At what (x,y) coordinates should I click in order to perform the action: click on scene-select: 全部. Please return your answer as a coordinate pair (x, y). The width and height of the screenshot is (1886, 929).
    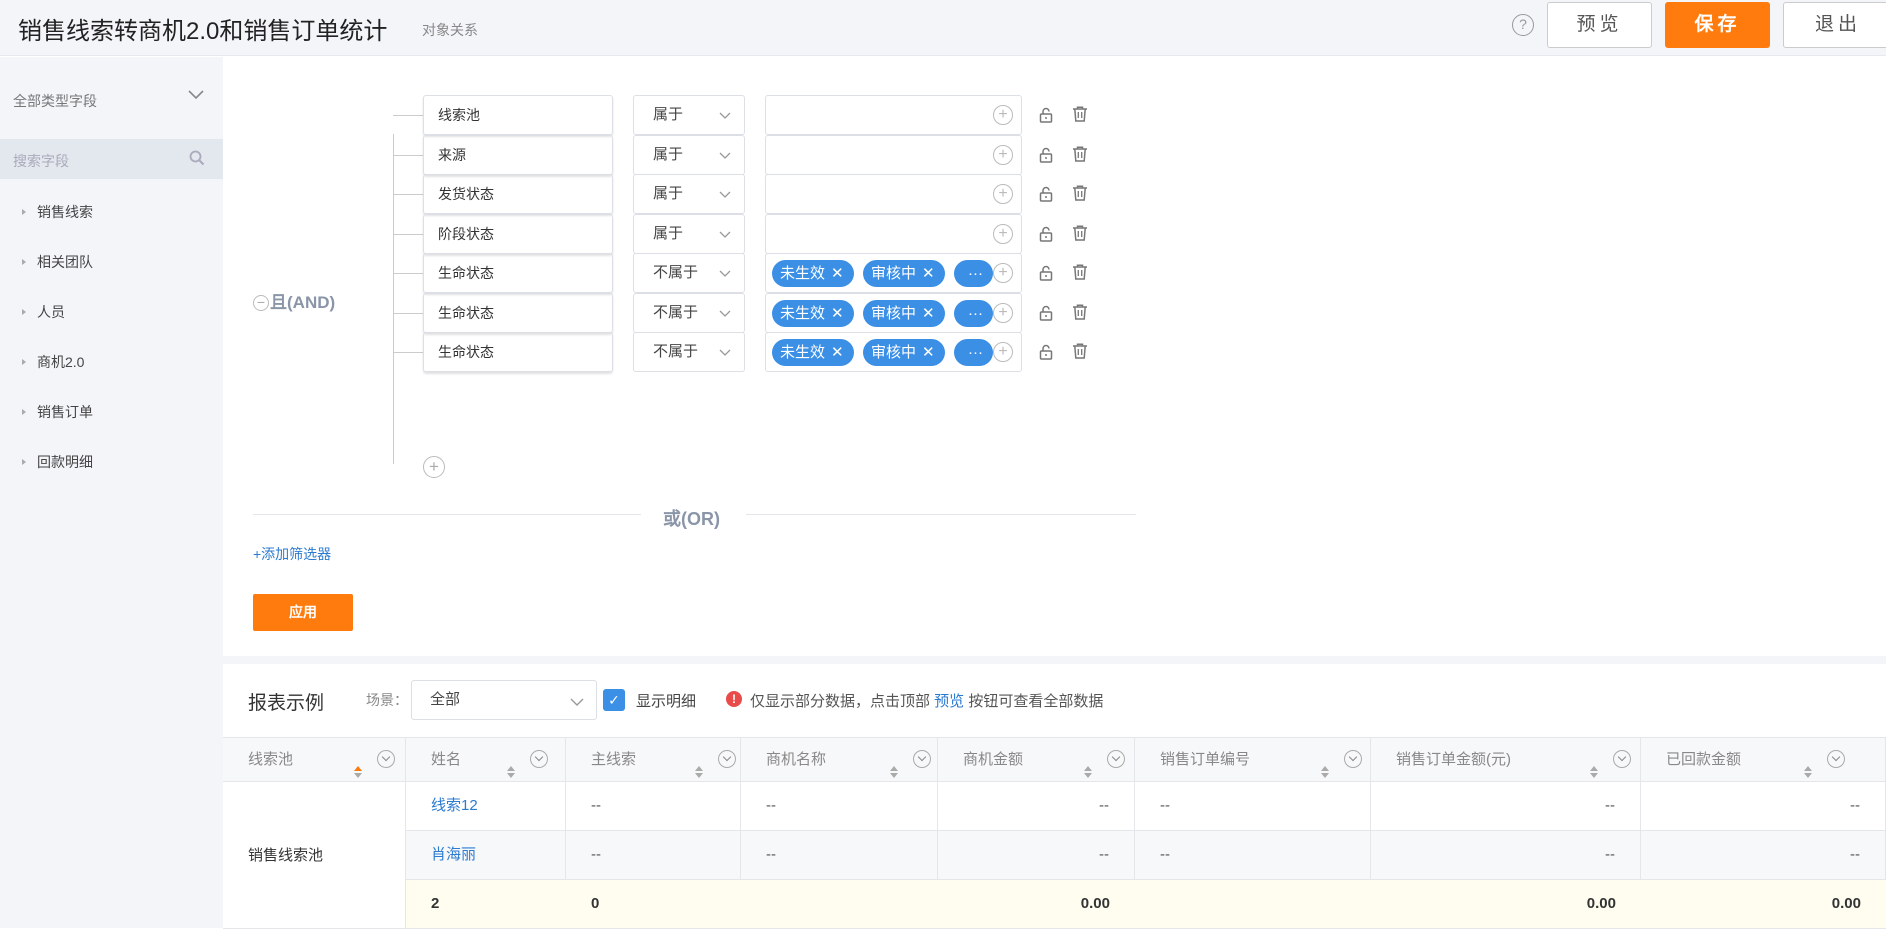
    Looking at the image, I should click on (504, 700).